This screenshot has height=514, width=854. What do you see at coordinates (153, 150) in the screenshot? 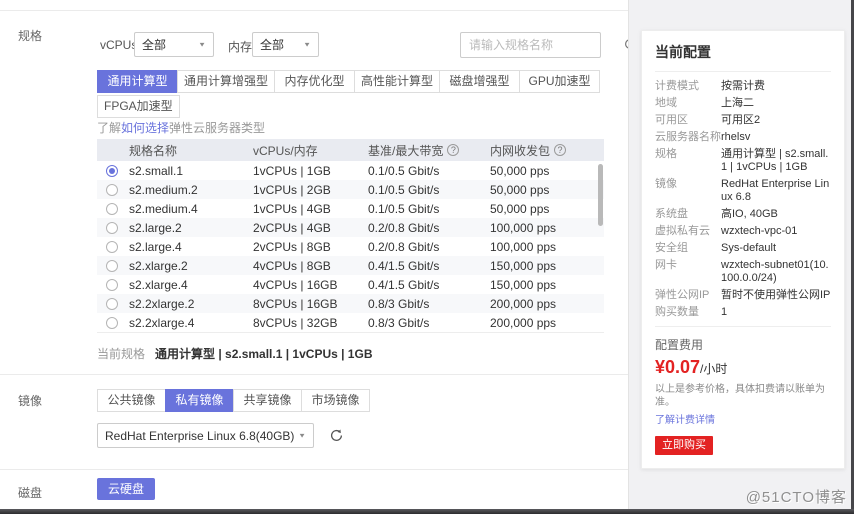
I see `col-flavor-name: 规格名称` at bounding box center [153, 150].